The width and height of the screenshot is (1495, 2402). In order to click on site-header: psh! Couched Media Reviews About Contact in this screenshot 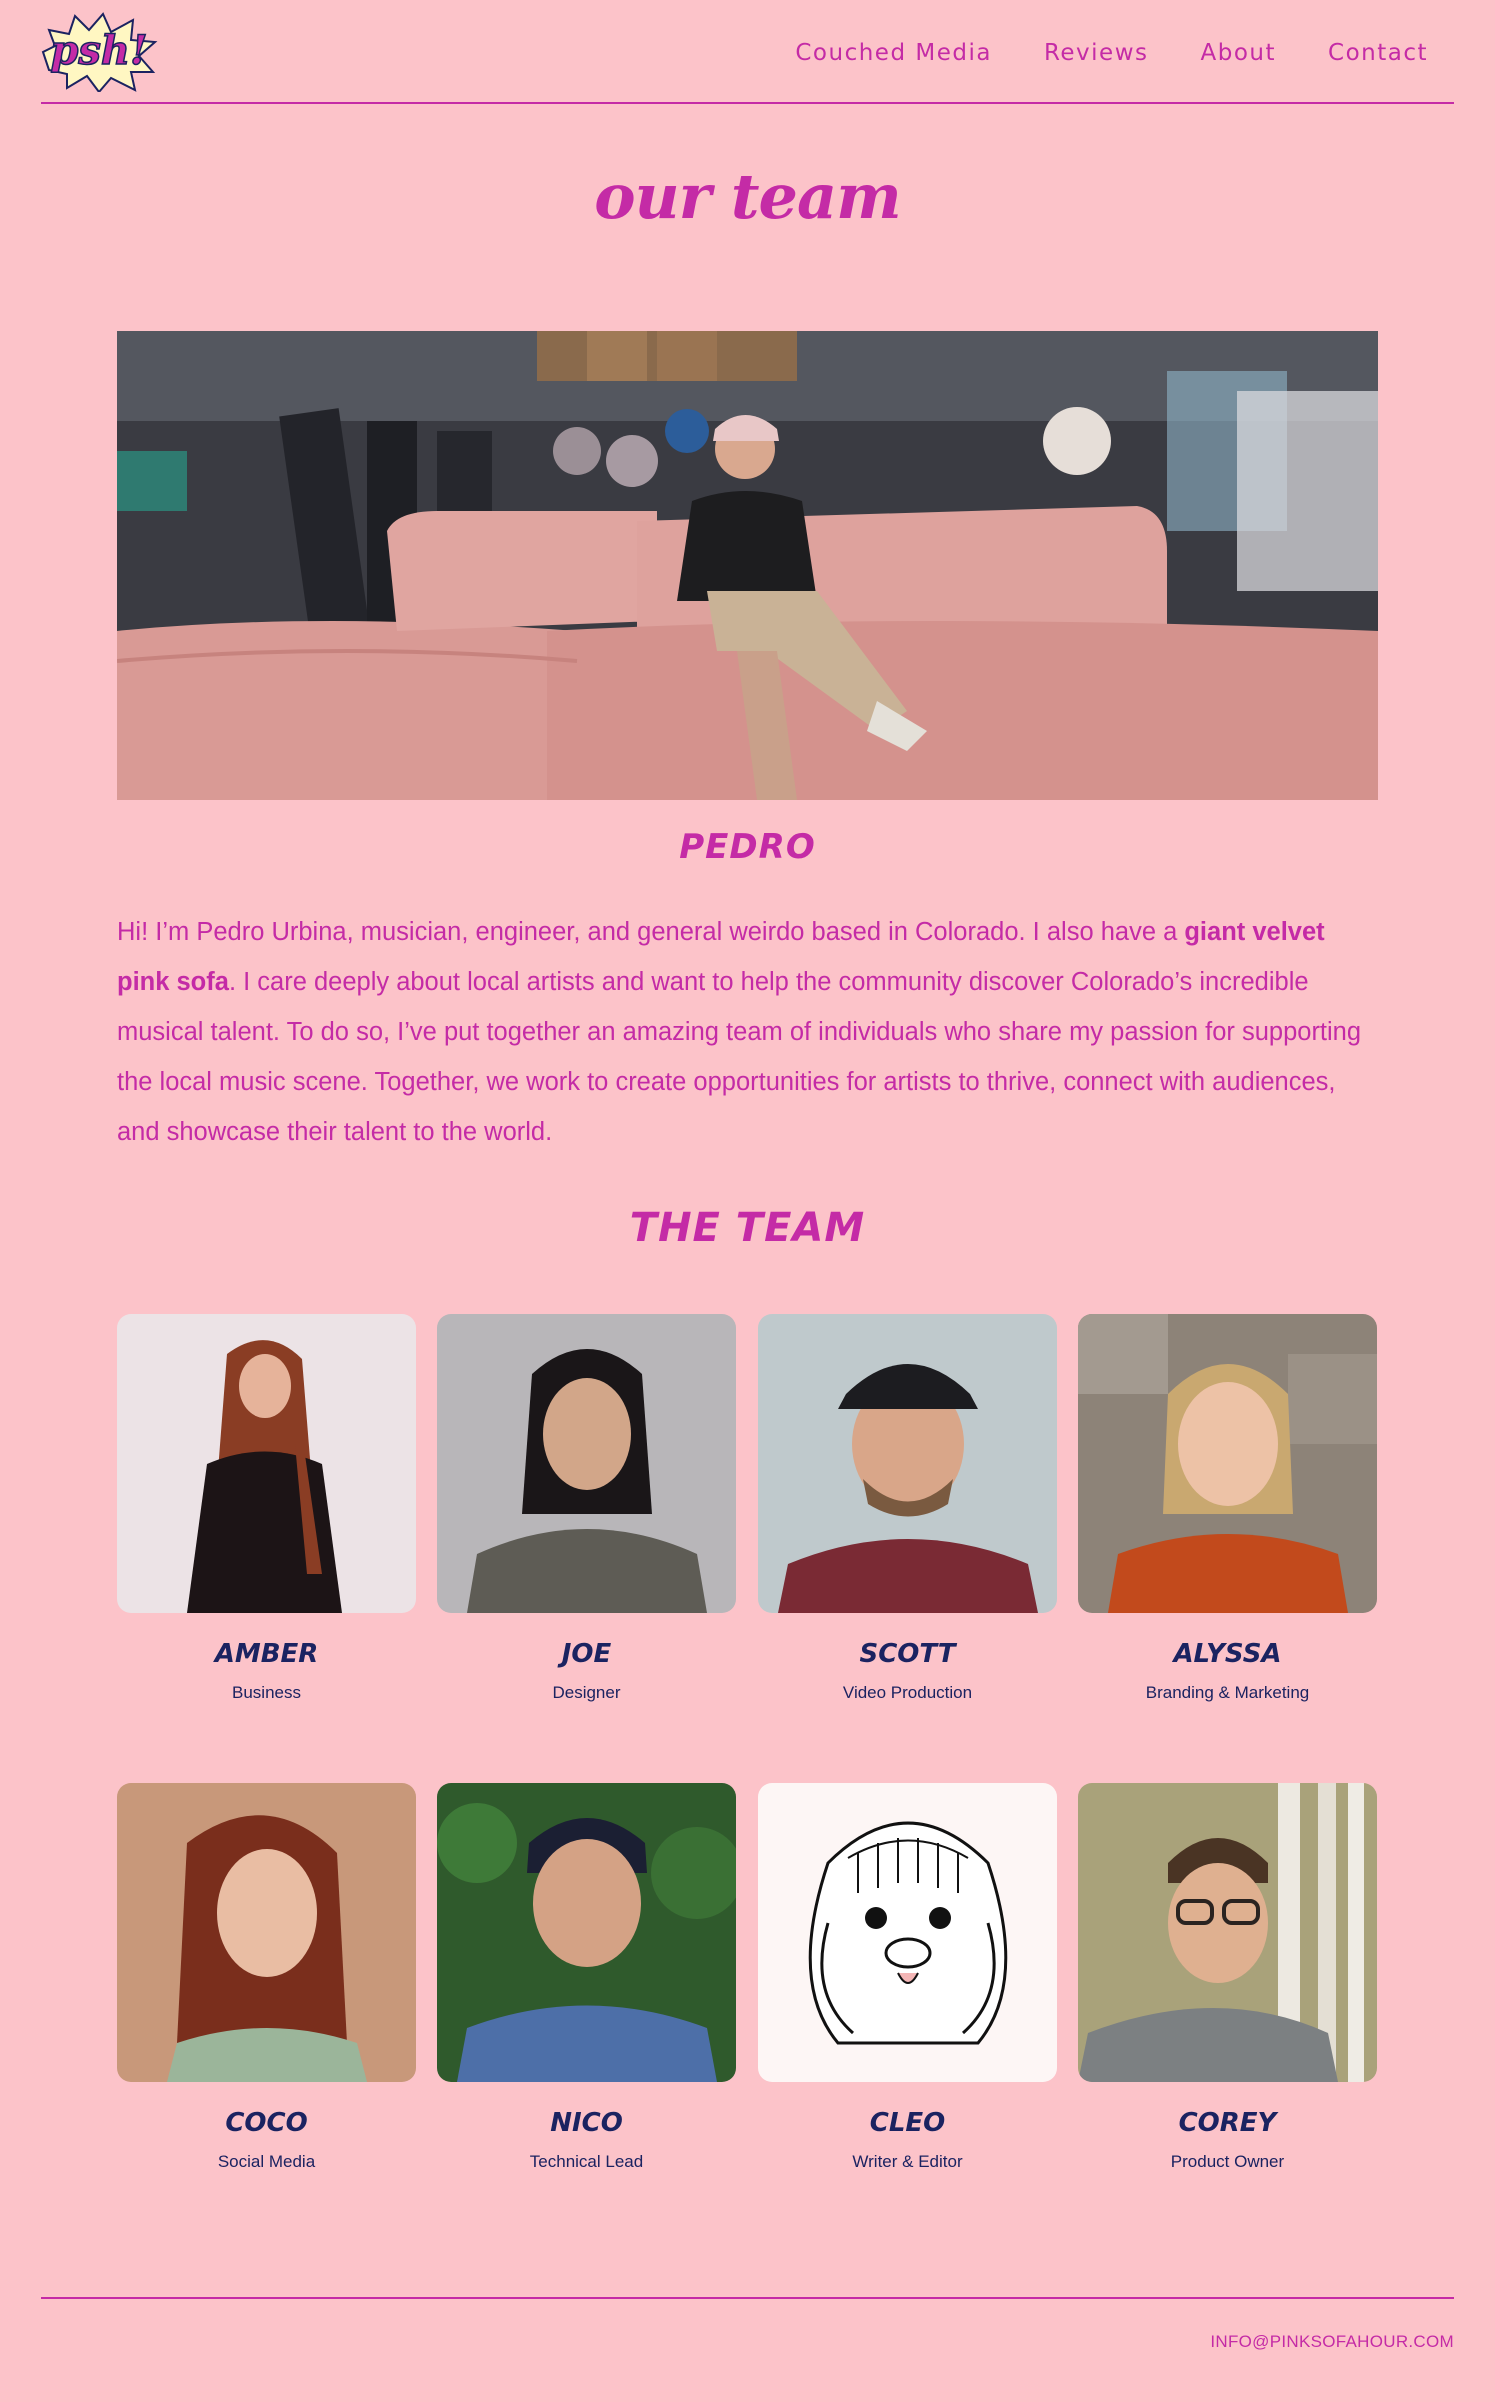, I will do `click(747, 52)`.